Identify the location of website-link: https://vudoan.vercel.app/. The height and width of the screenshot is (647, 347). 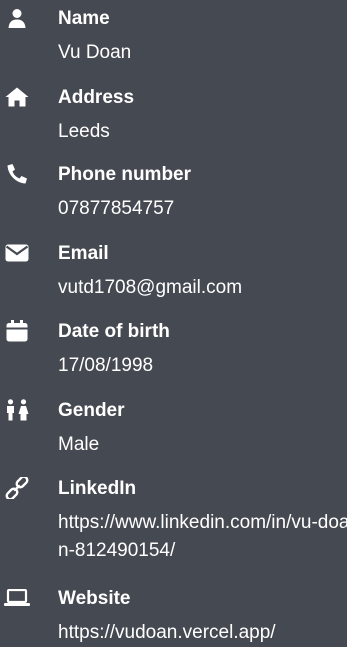
(167, 633).